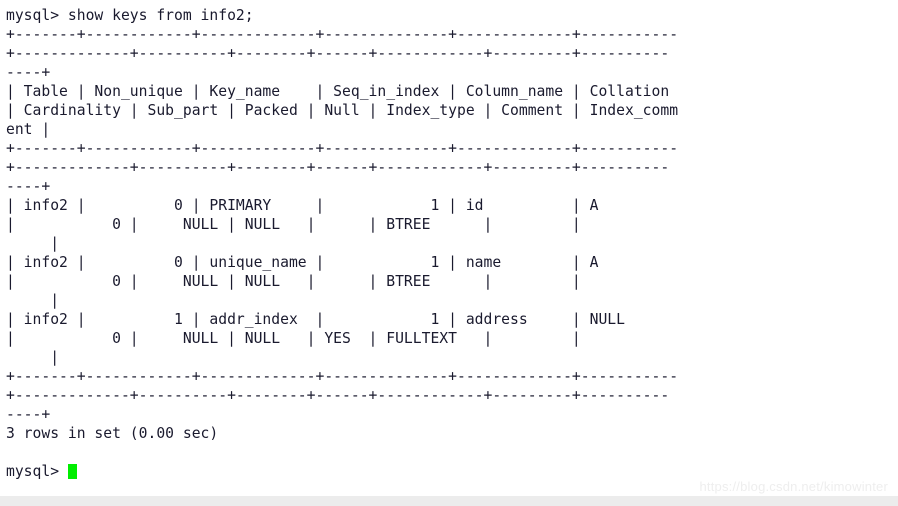  What do you see at coordinates (449, 501) in the screenshot?
I see `bottom-strip` at bounding box center [449, 501].